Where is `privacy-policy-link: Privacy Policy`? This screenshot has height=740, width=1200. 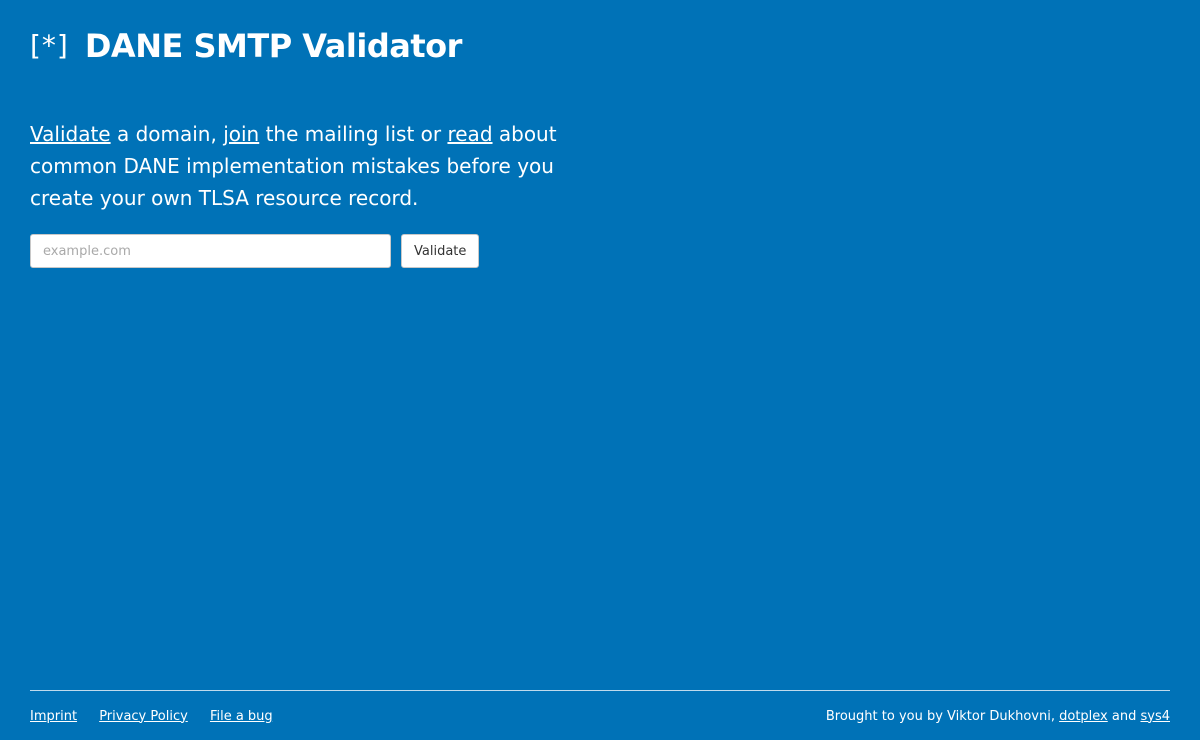
privacy-policy-link: Privacy Policy is located at coordinates (143, 716).